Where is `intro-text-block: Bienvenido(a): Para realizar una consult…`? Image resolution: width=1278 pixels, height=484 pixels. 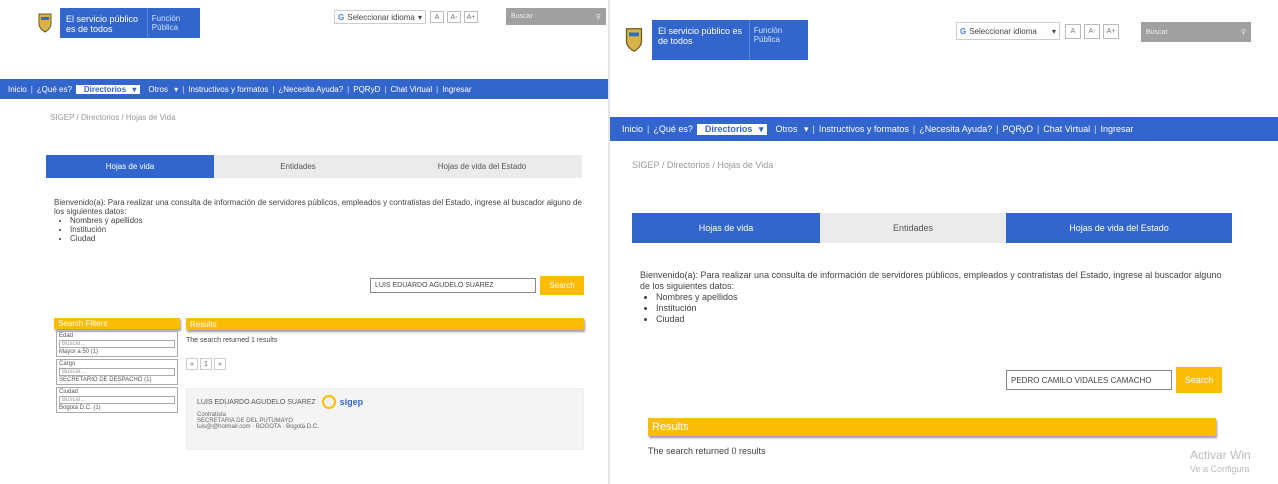
intro-text-block: Bienvenido(a): Para realizar una consult… is located at coordinates (319, 220).